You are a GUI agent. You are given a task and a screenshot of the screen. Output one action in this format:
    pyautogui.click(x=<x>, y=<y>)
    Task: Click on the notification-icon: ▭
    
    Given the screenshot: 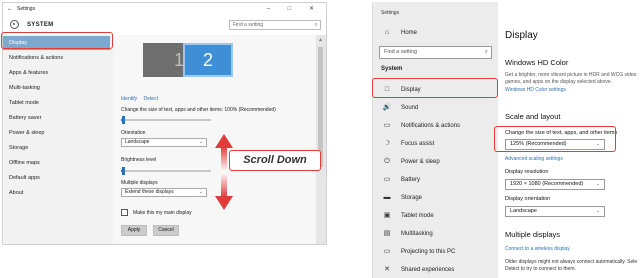 What is the action you would take?
    pyautogui.click(x=387, y=125)
    